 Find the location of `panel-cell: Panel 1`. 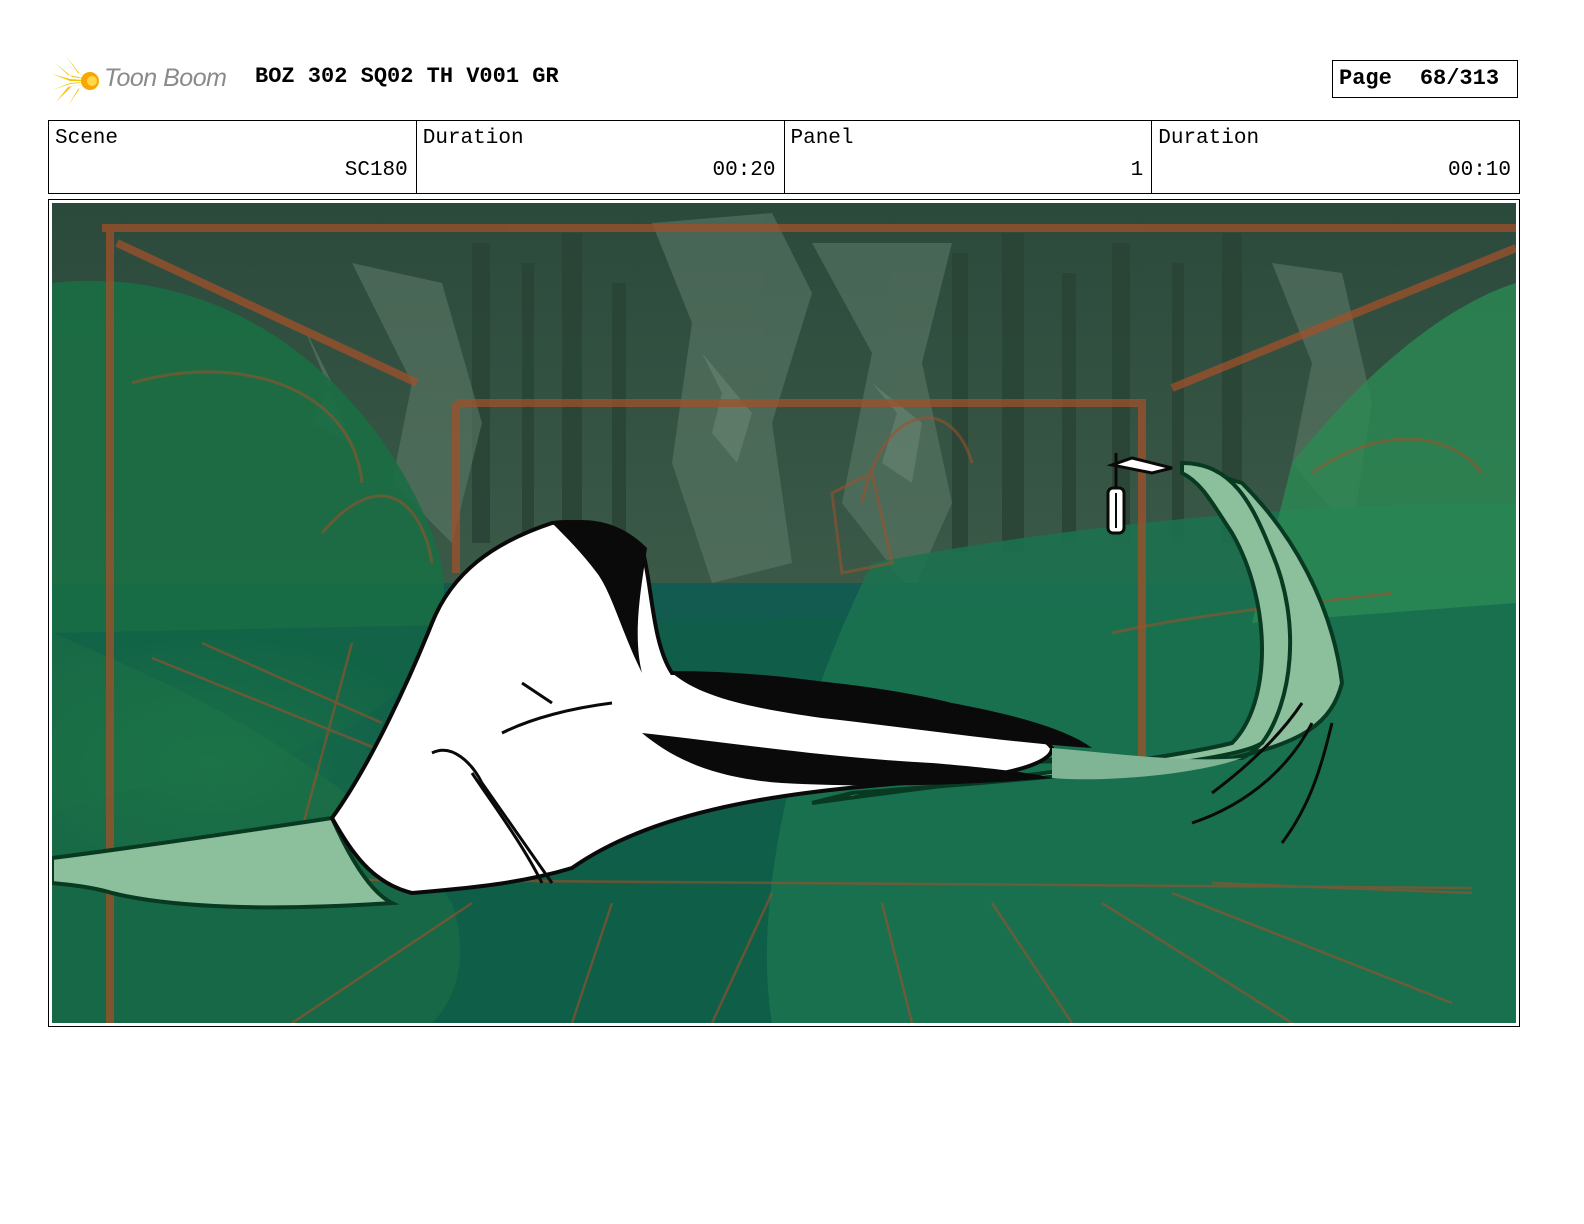

panel-cell: Panel 1 is located at coordinates (969, 157).